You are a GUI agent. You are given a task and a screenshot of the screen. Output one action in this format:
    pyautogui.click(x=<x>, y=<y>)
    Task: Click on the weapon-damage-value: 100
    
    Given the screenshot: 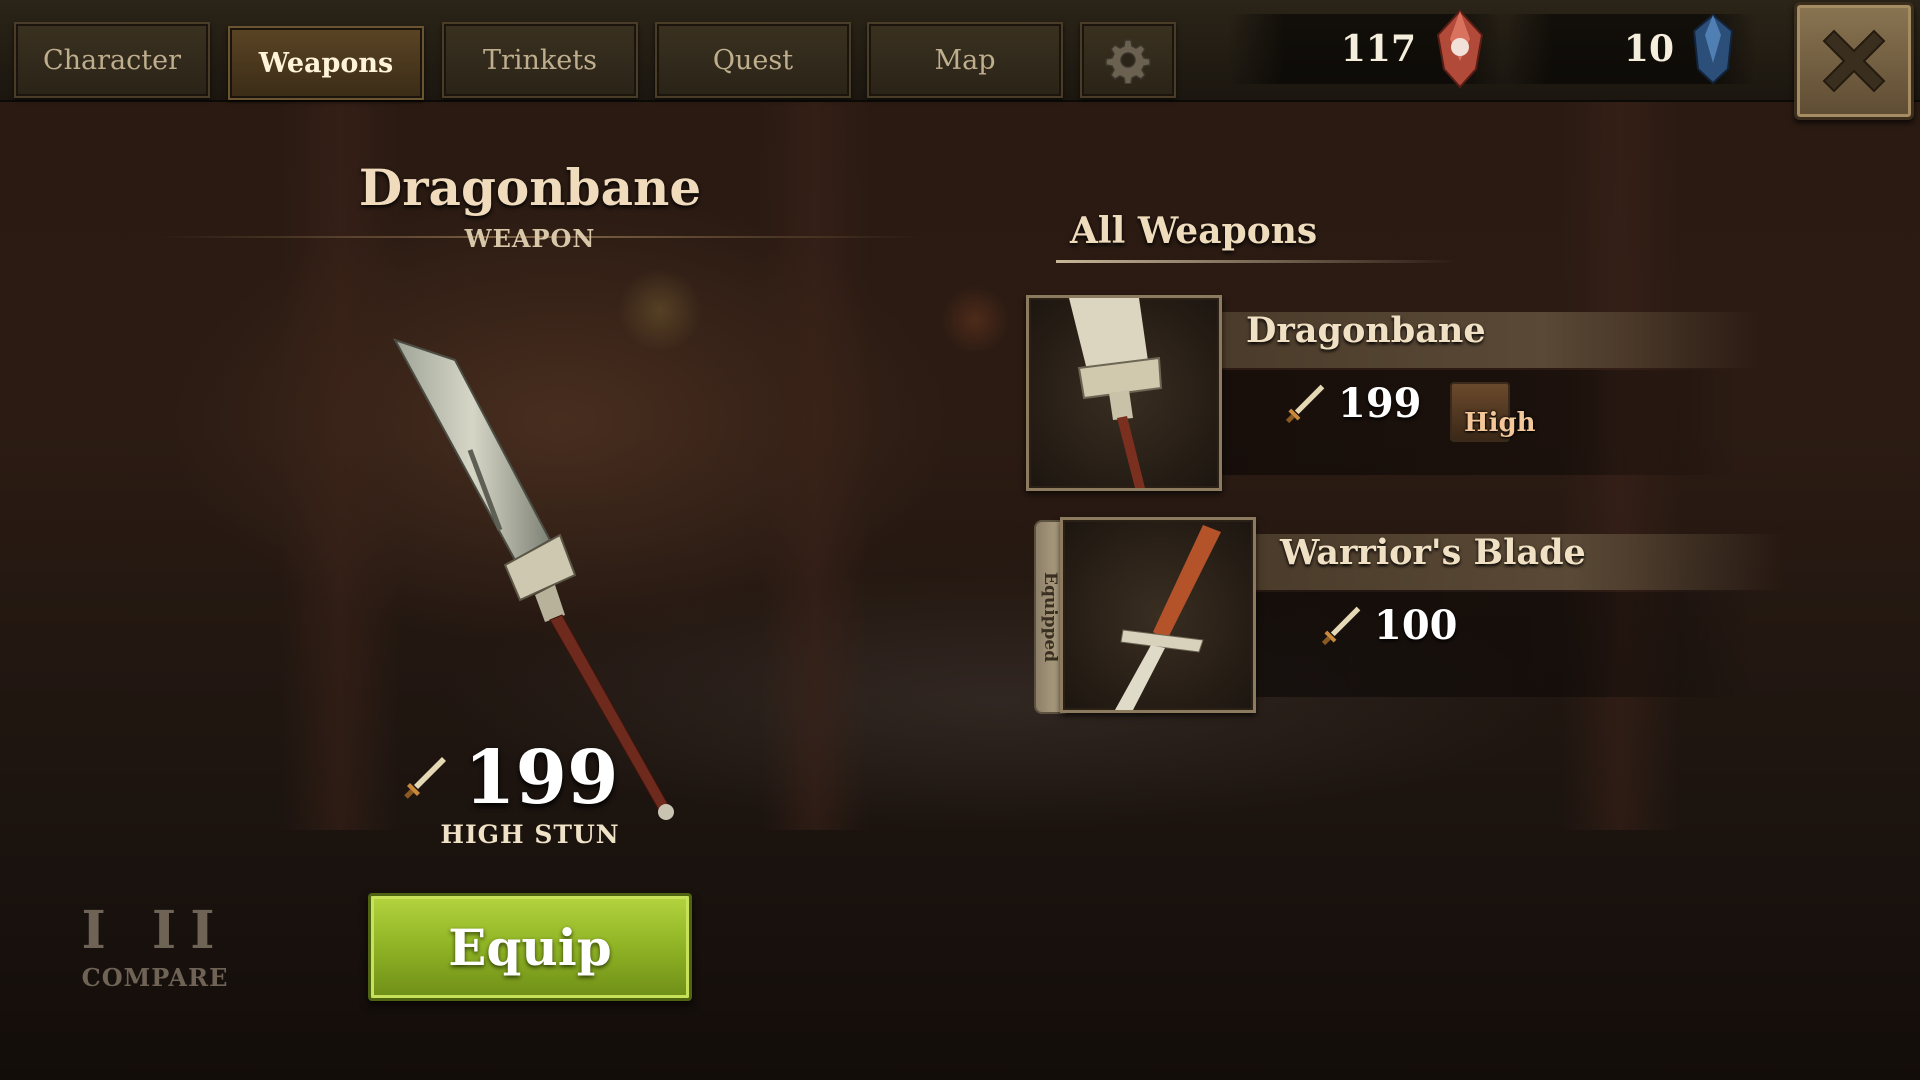 What is the action you would take?
    pyautogui.click(x=1416, y=625)
    